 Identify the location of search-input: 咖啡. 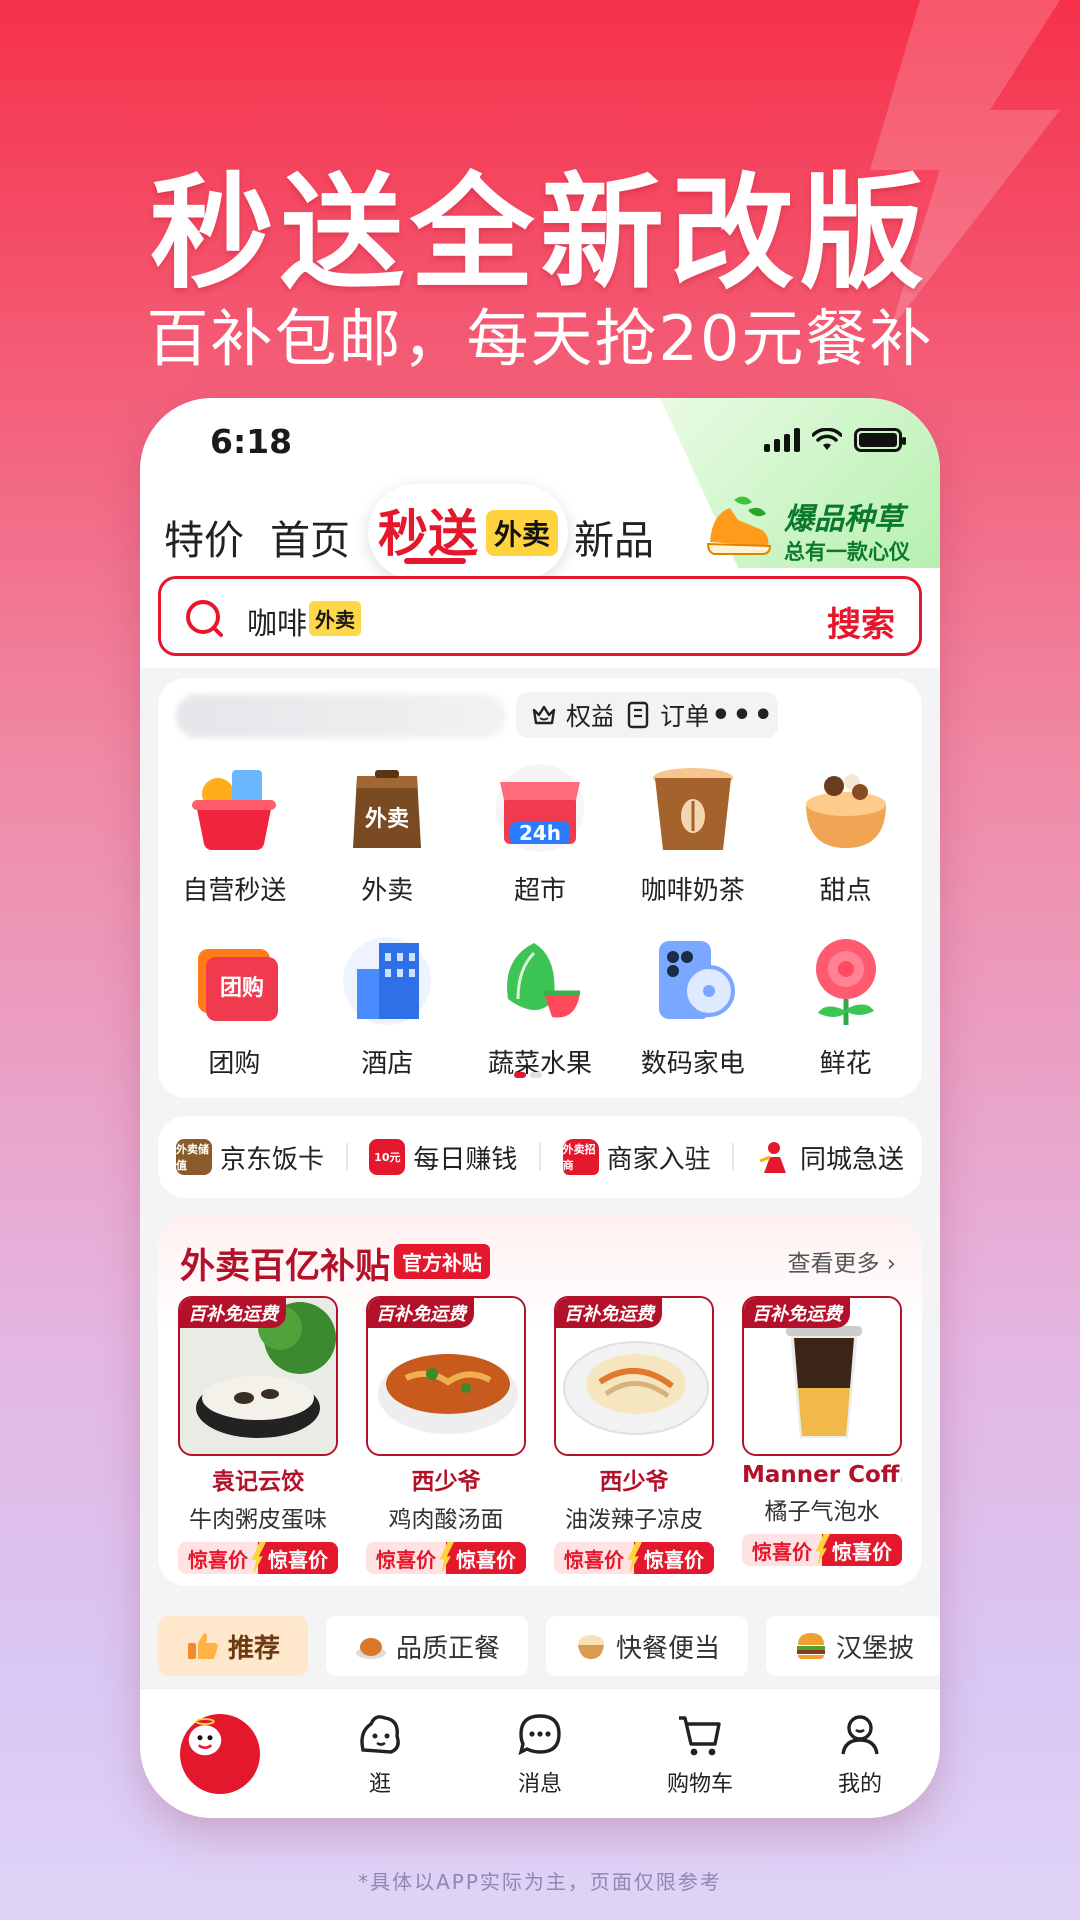
(277, 621).